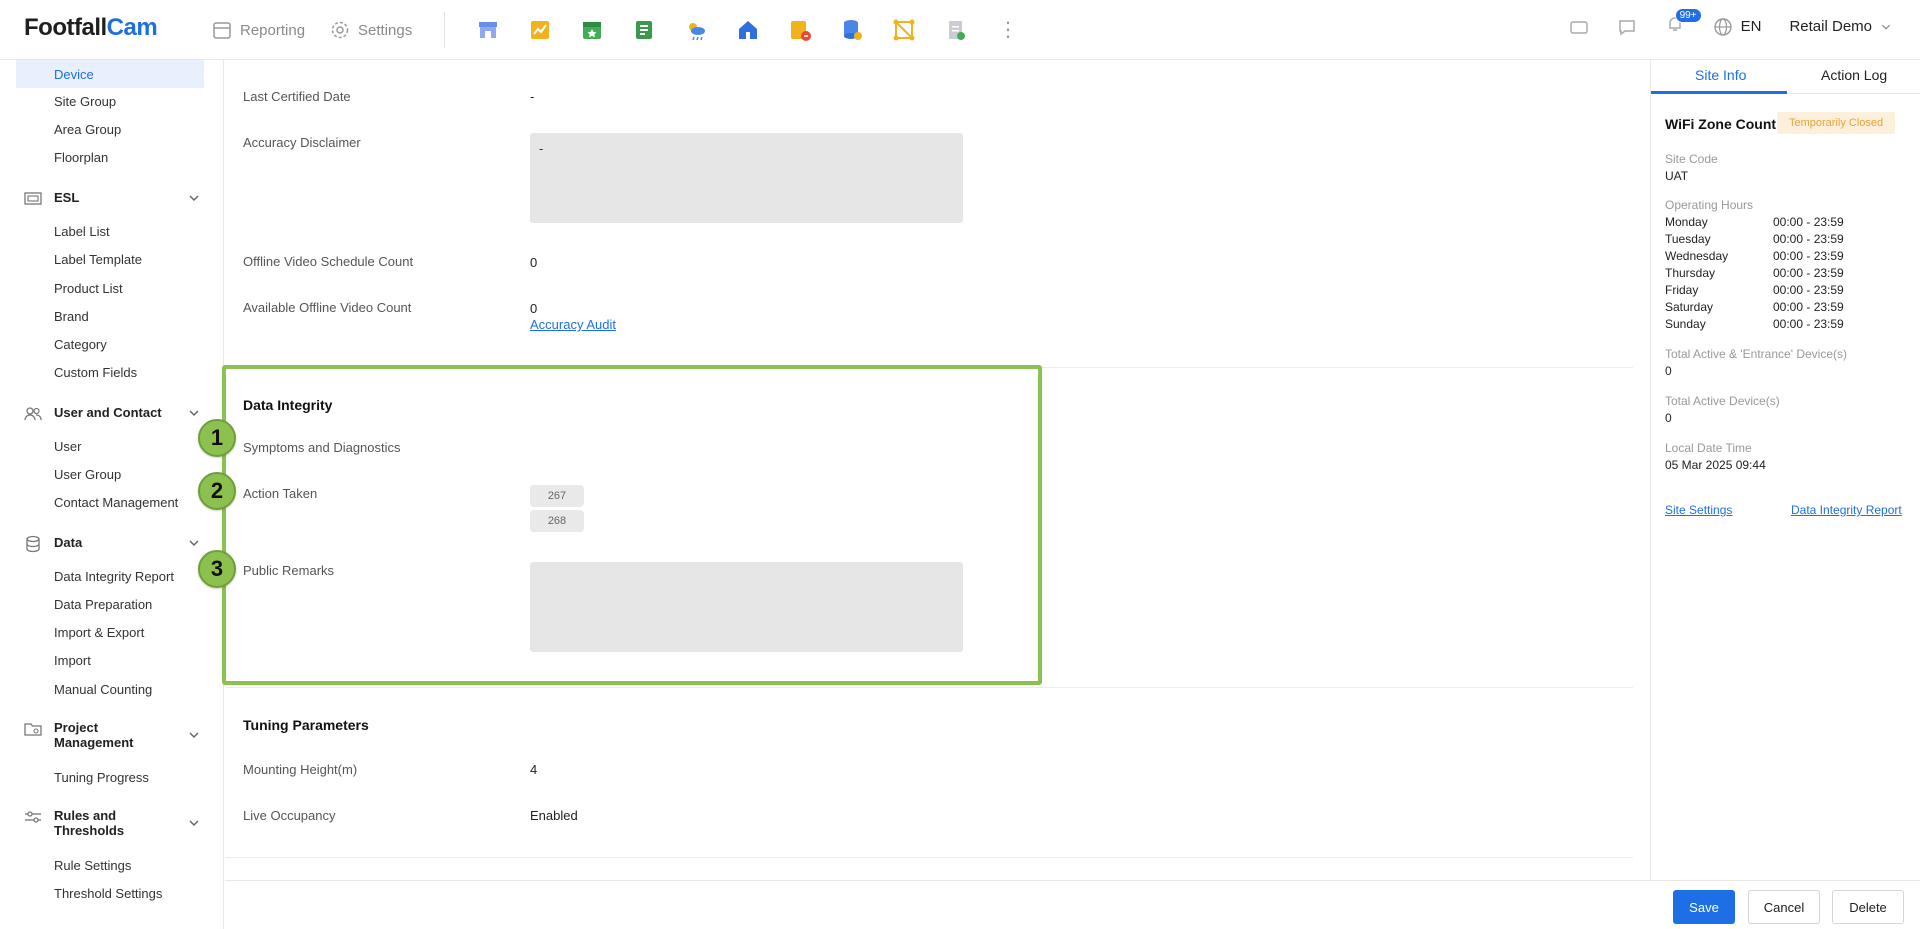 The width and height of the screenshot is (1920, 929). What do you see at coordinates (1668, 371) in the screenshot?
I see `total-active-entrance-value: 0` at bounding box center [1668, 371].